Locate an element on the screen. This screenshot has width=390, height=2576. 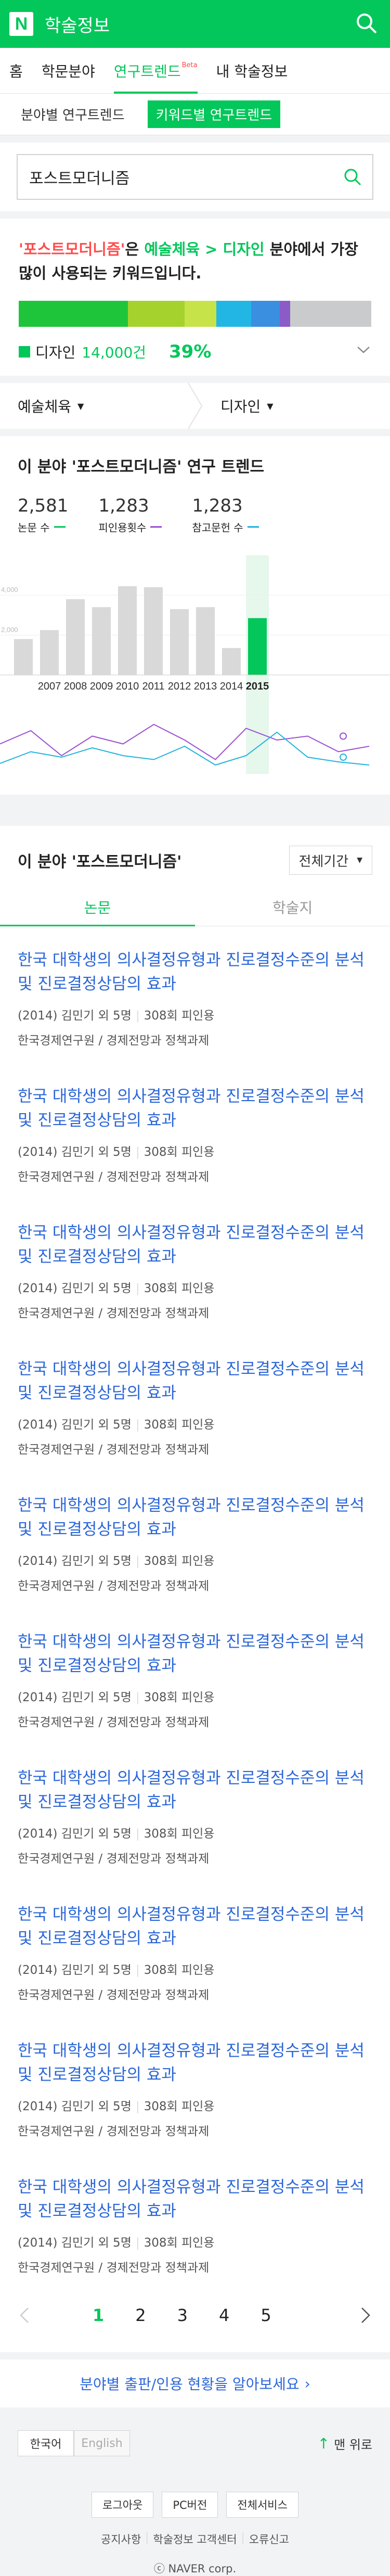
search-icon is located at coordinates (367, 23).